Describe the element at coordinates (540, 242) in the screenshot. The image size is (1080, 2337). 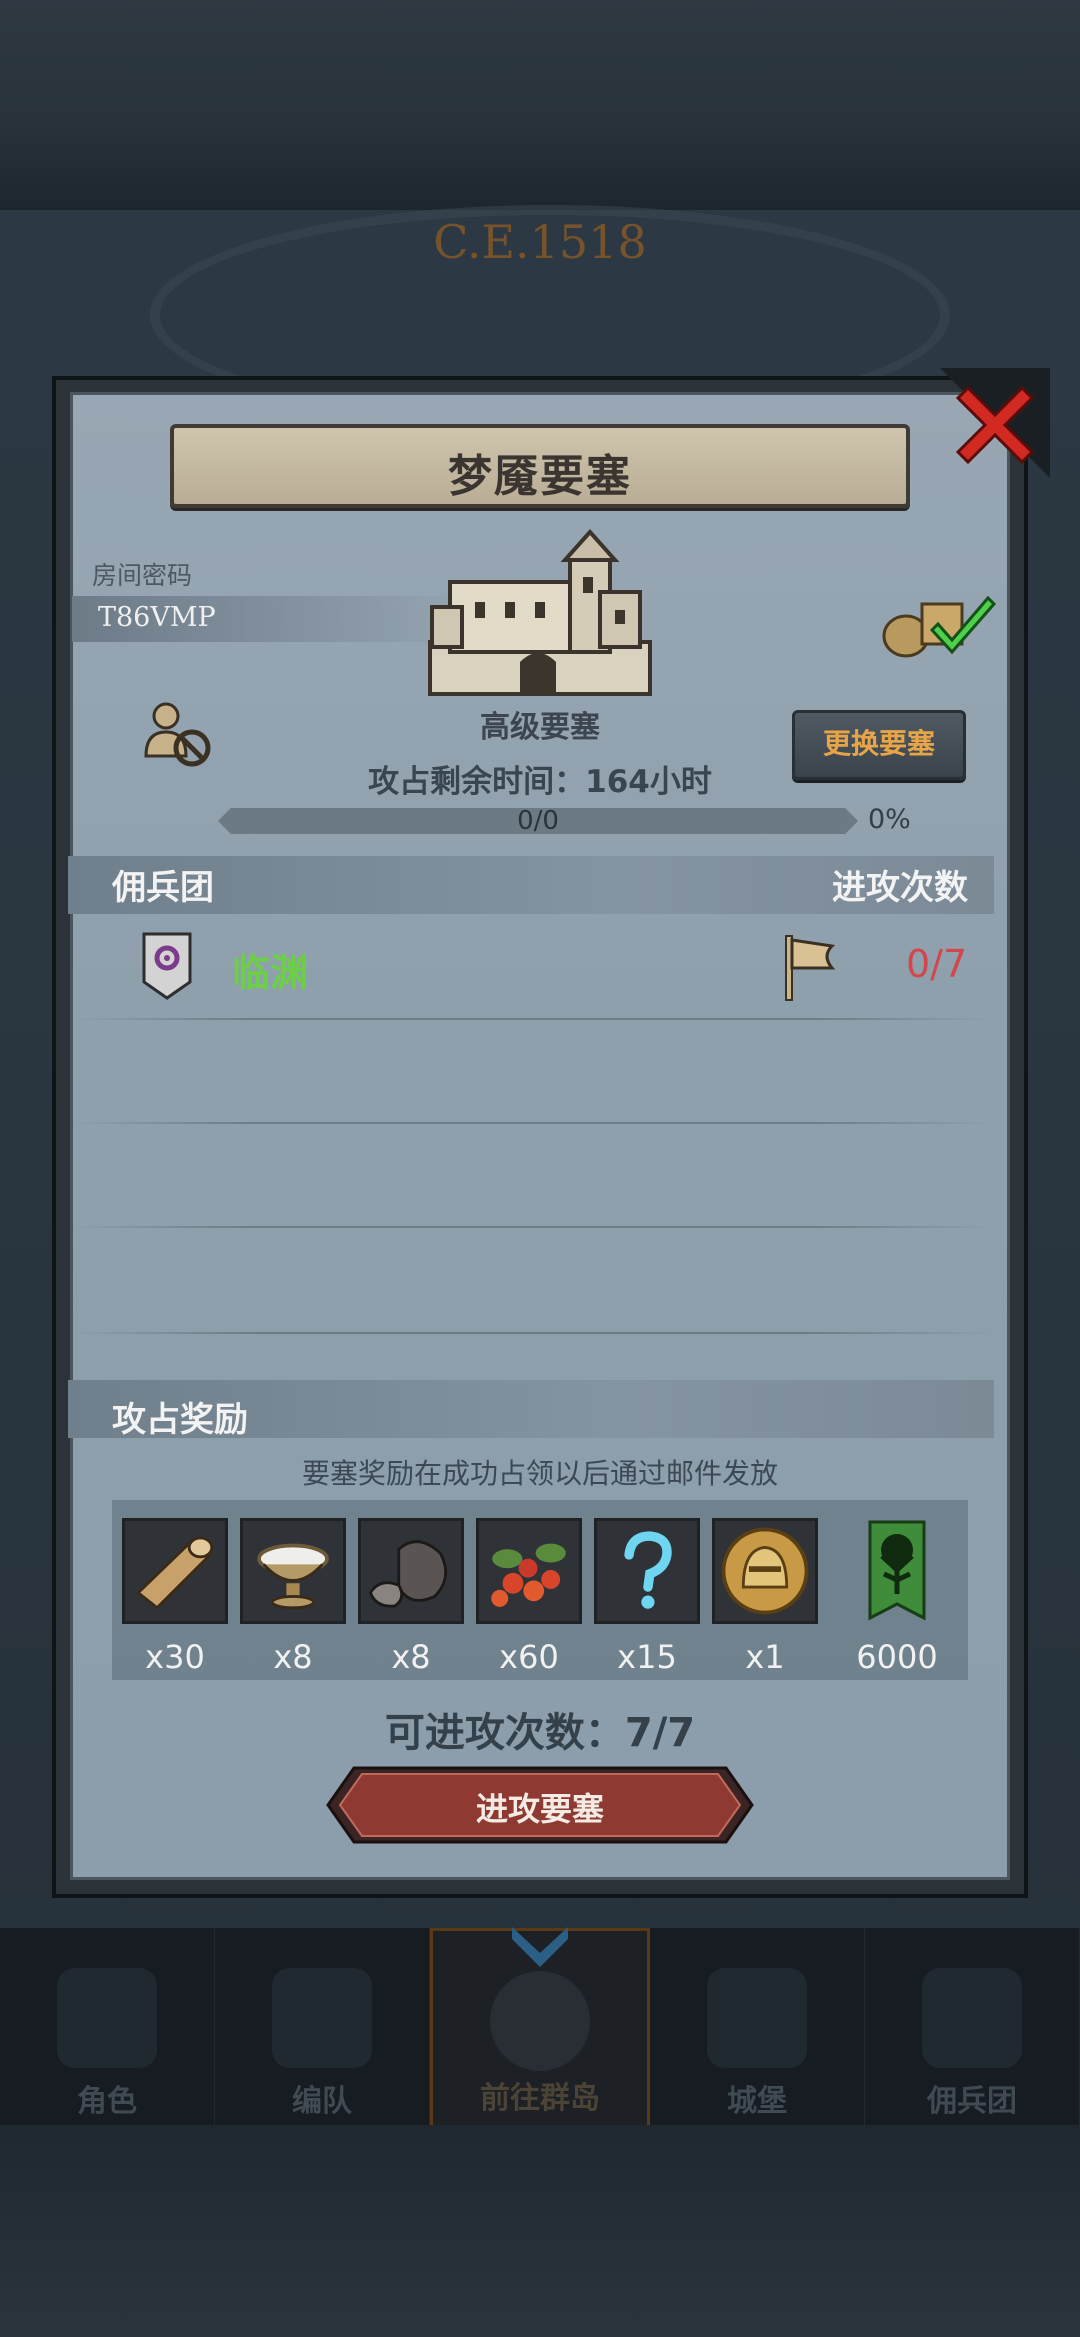
I see `era-label: C.E.1518` at that location.